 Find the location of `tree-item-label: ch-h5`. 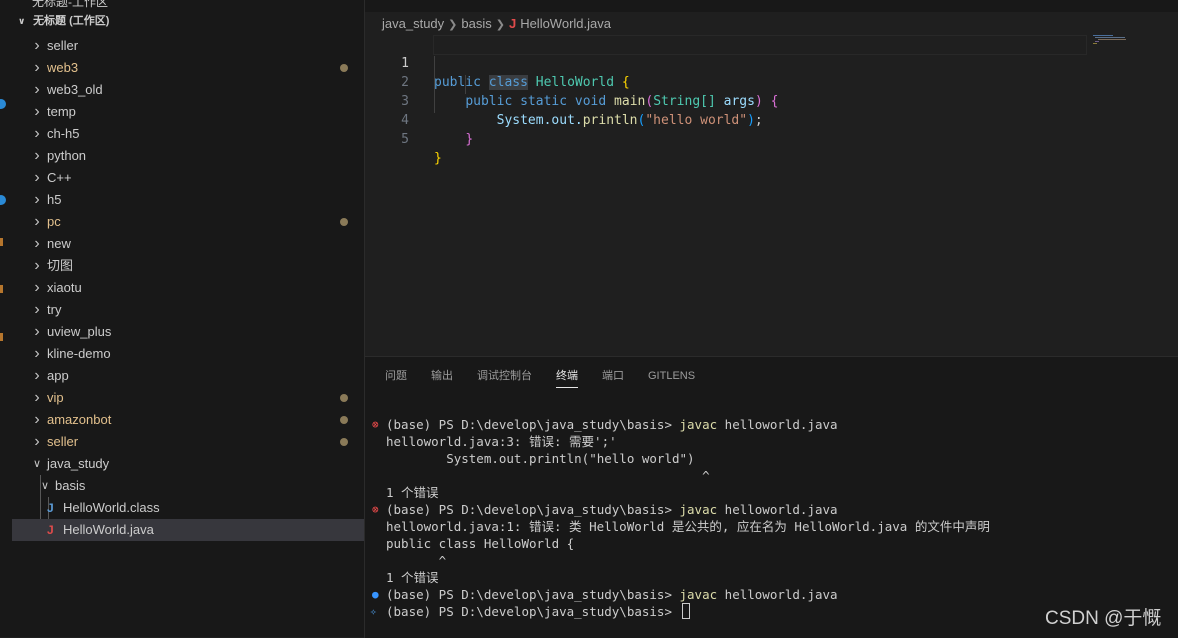

tree-item-label: ch-h5 is located at coordinates (63, 133).